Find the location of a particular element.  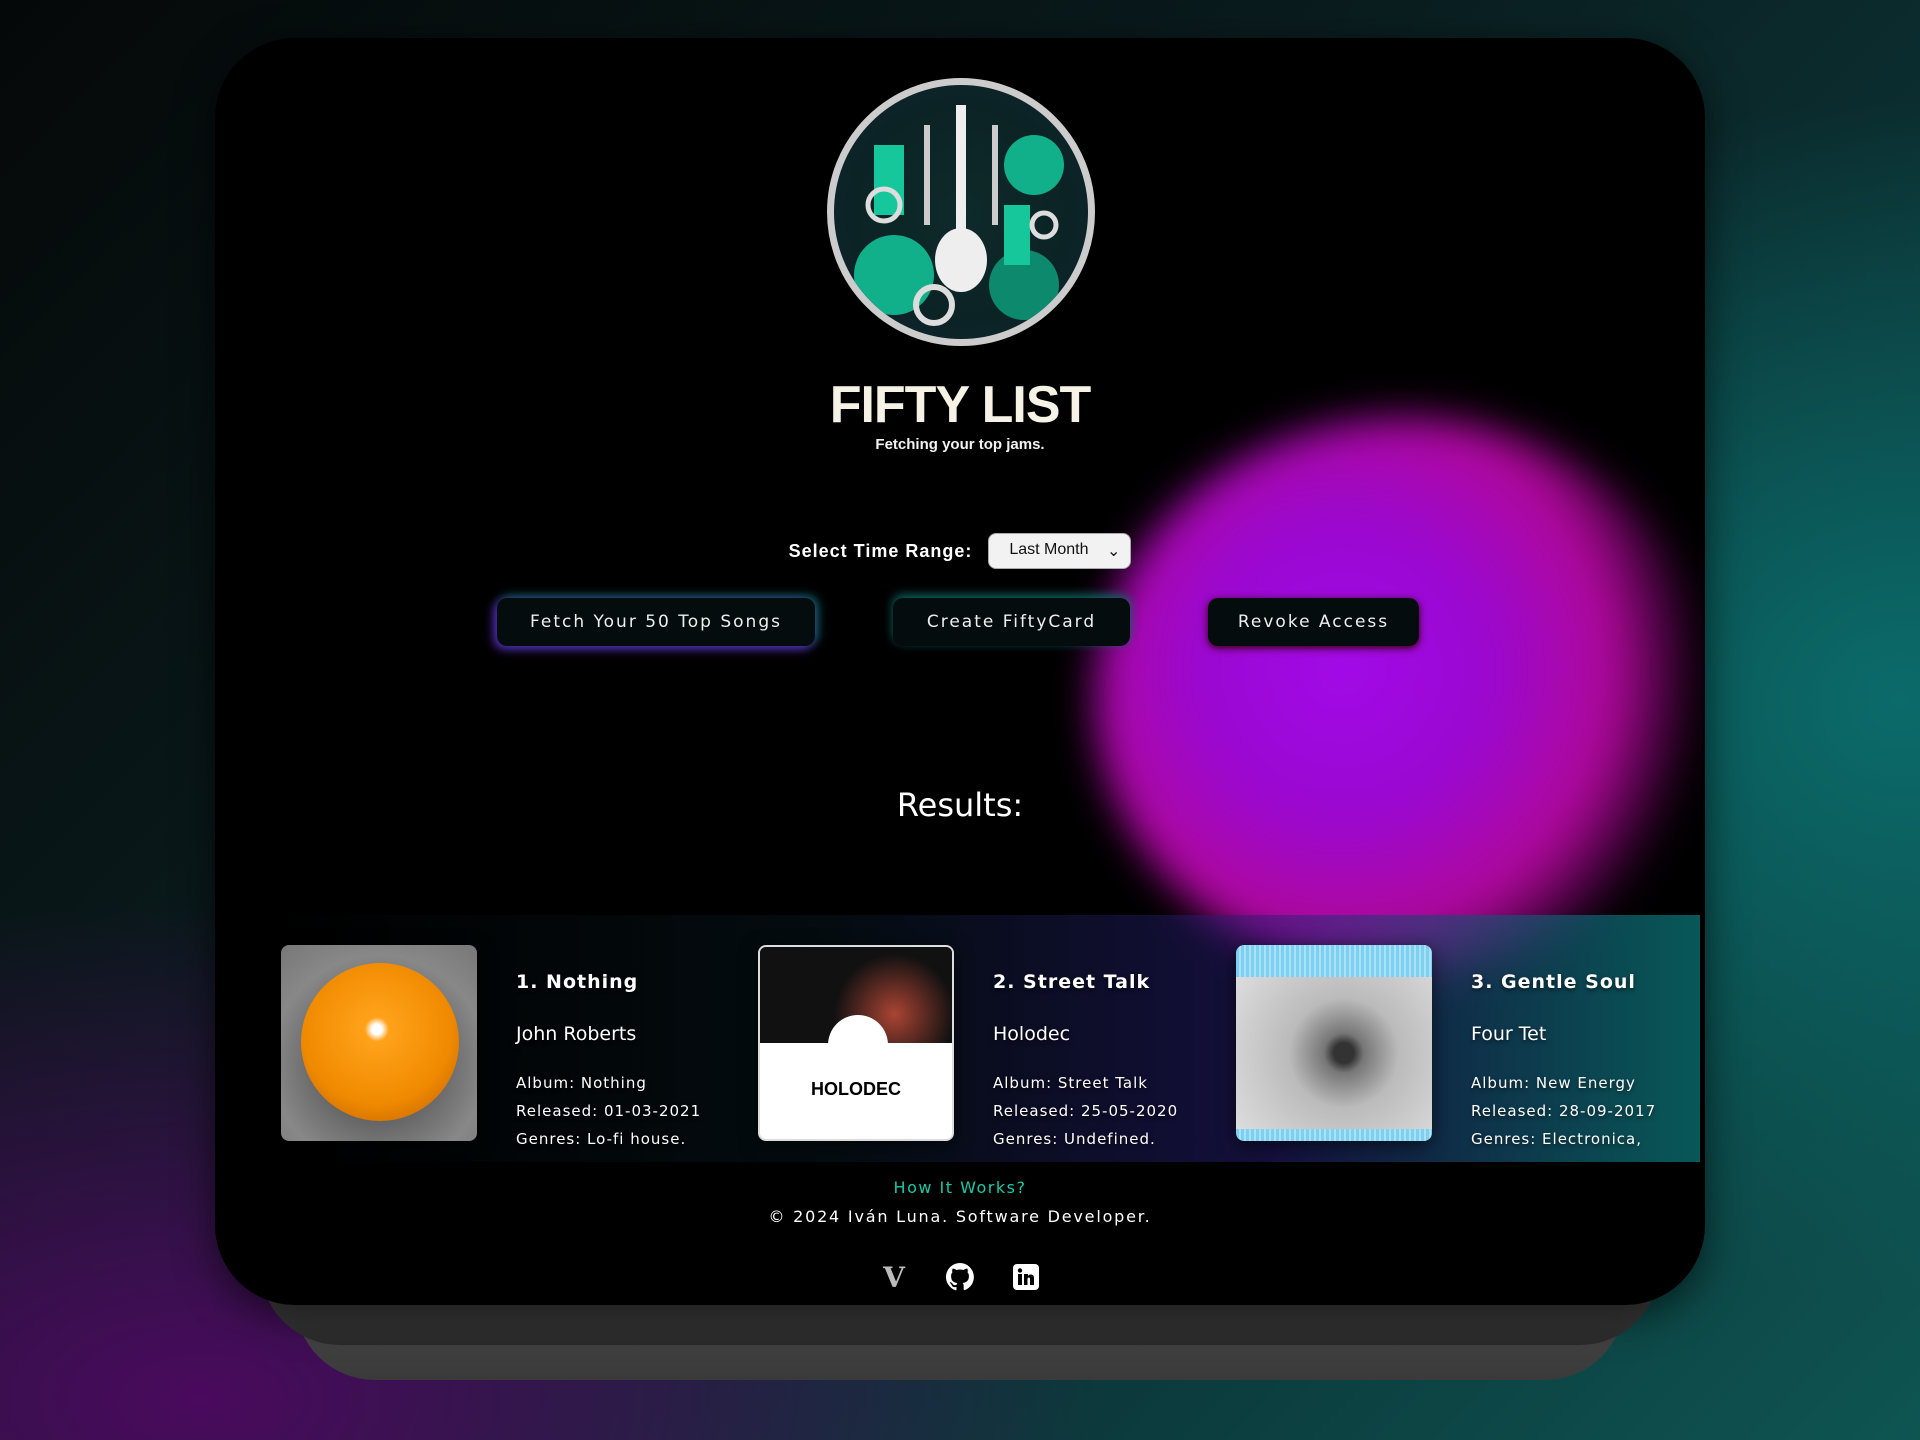

time-range-select: Last Month ⌄ is located at coordinates (1060, 551).